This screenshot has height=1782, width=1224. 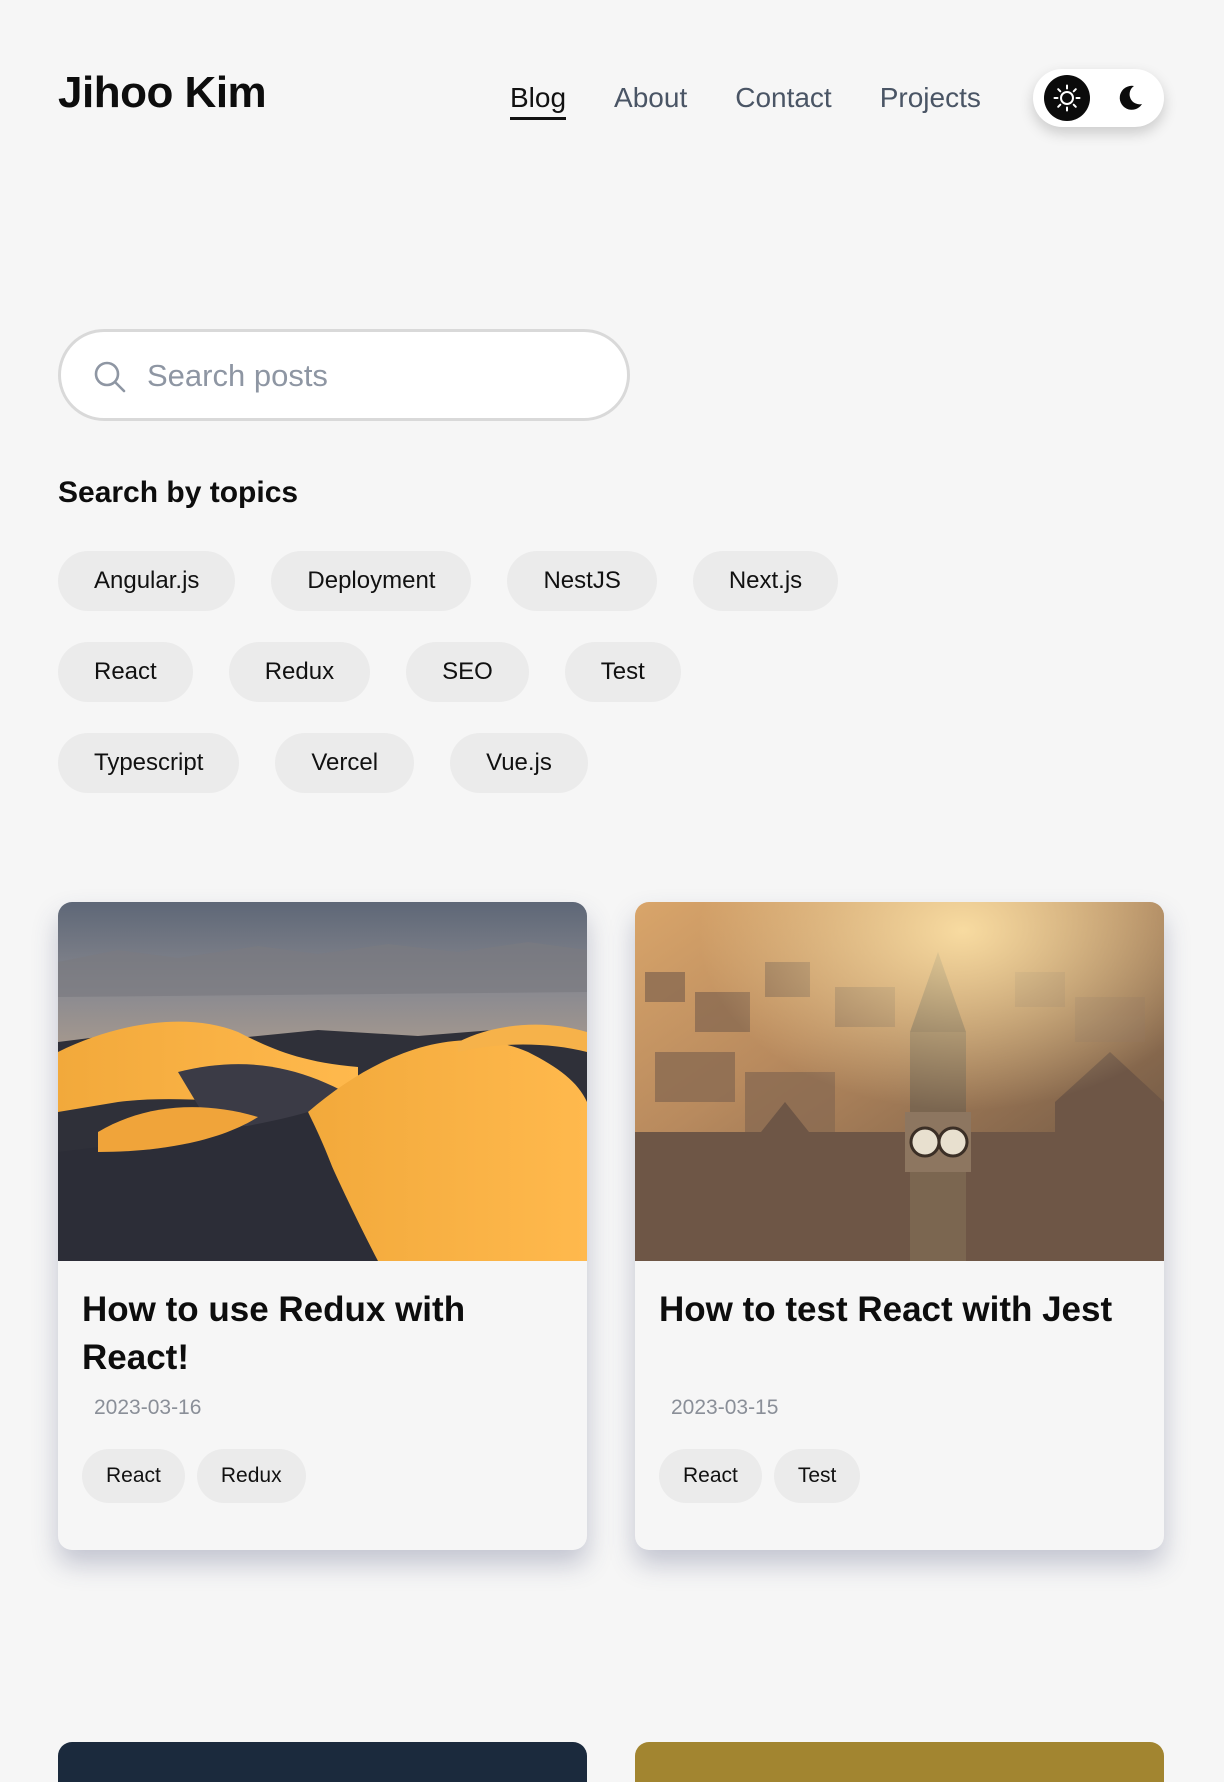 What do you see at coordinates (162, 93) in the screenshot?
I see `site-title: Jihoo Kim` at bounding box center [162, 93].